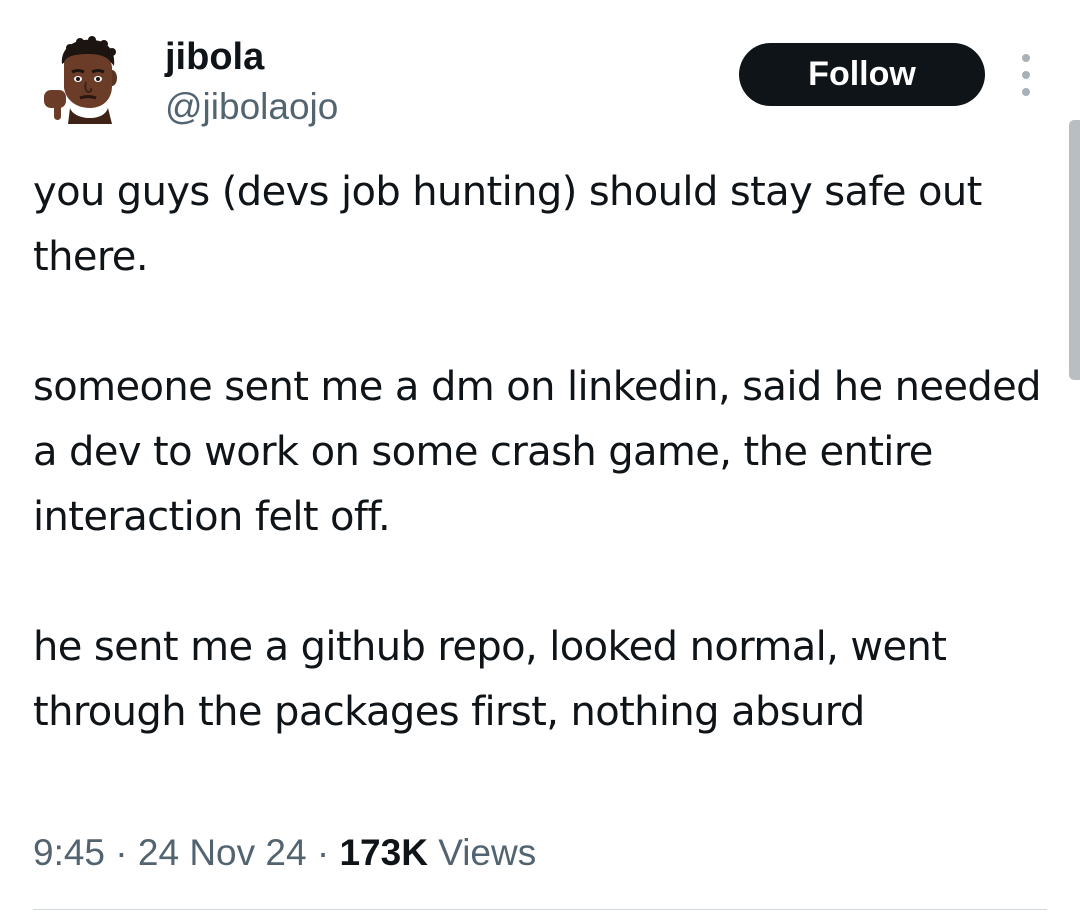 Image resolution: width=1080 pixels, height=914 pixels. Describe the element at coordinates (251, 107) in the screenshot. I see `author-handle: @jibolaojo` at that location.